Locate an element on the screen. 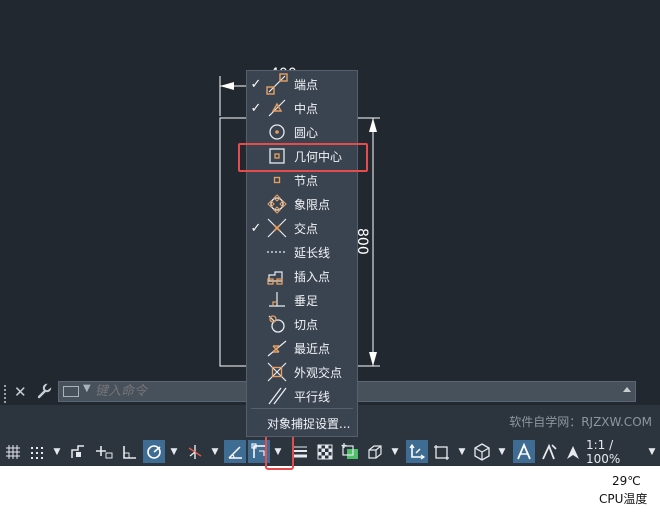  menu-item-insertion: 插入点 is located at coordinates (302, 276).